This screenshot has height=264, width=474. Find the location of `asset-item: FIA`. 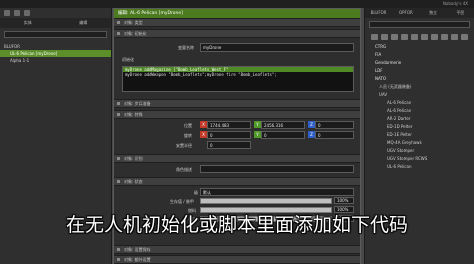

asset-item: FIA is located at coordinates (419, 55).